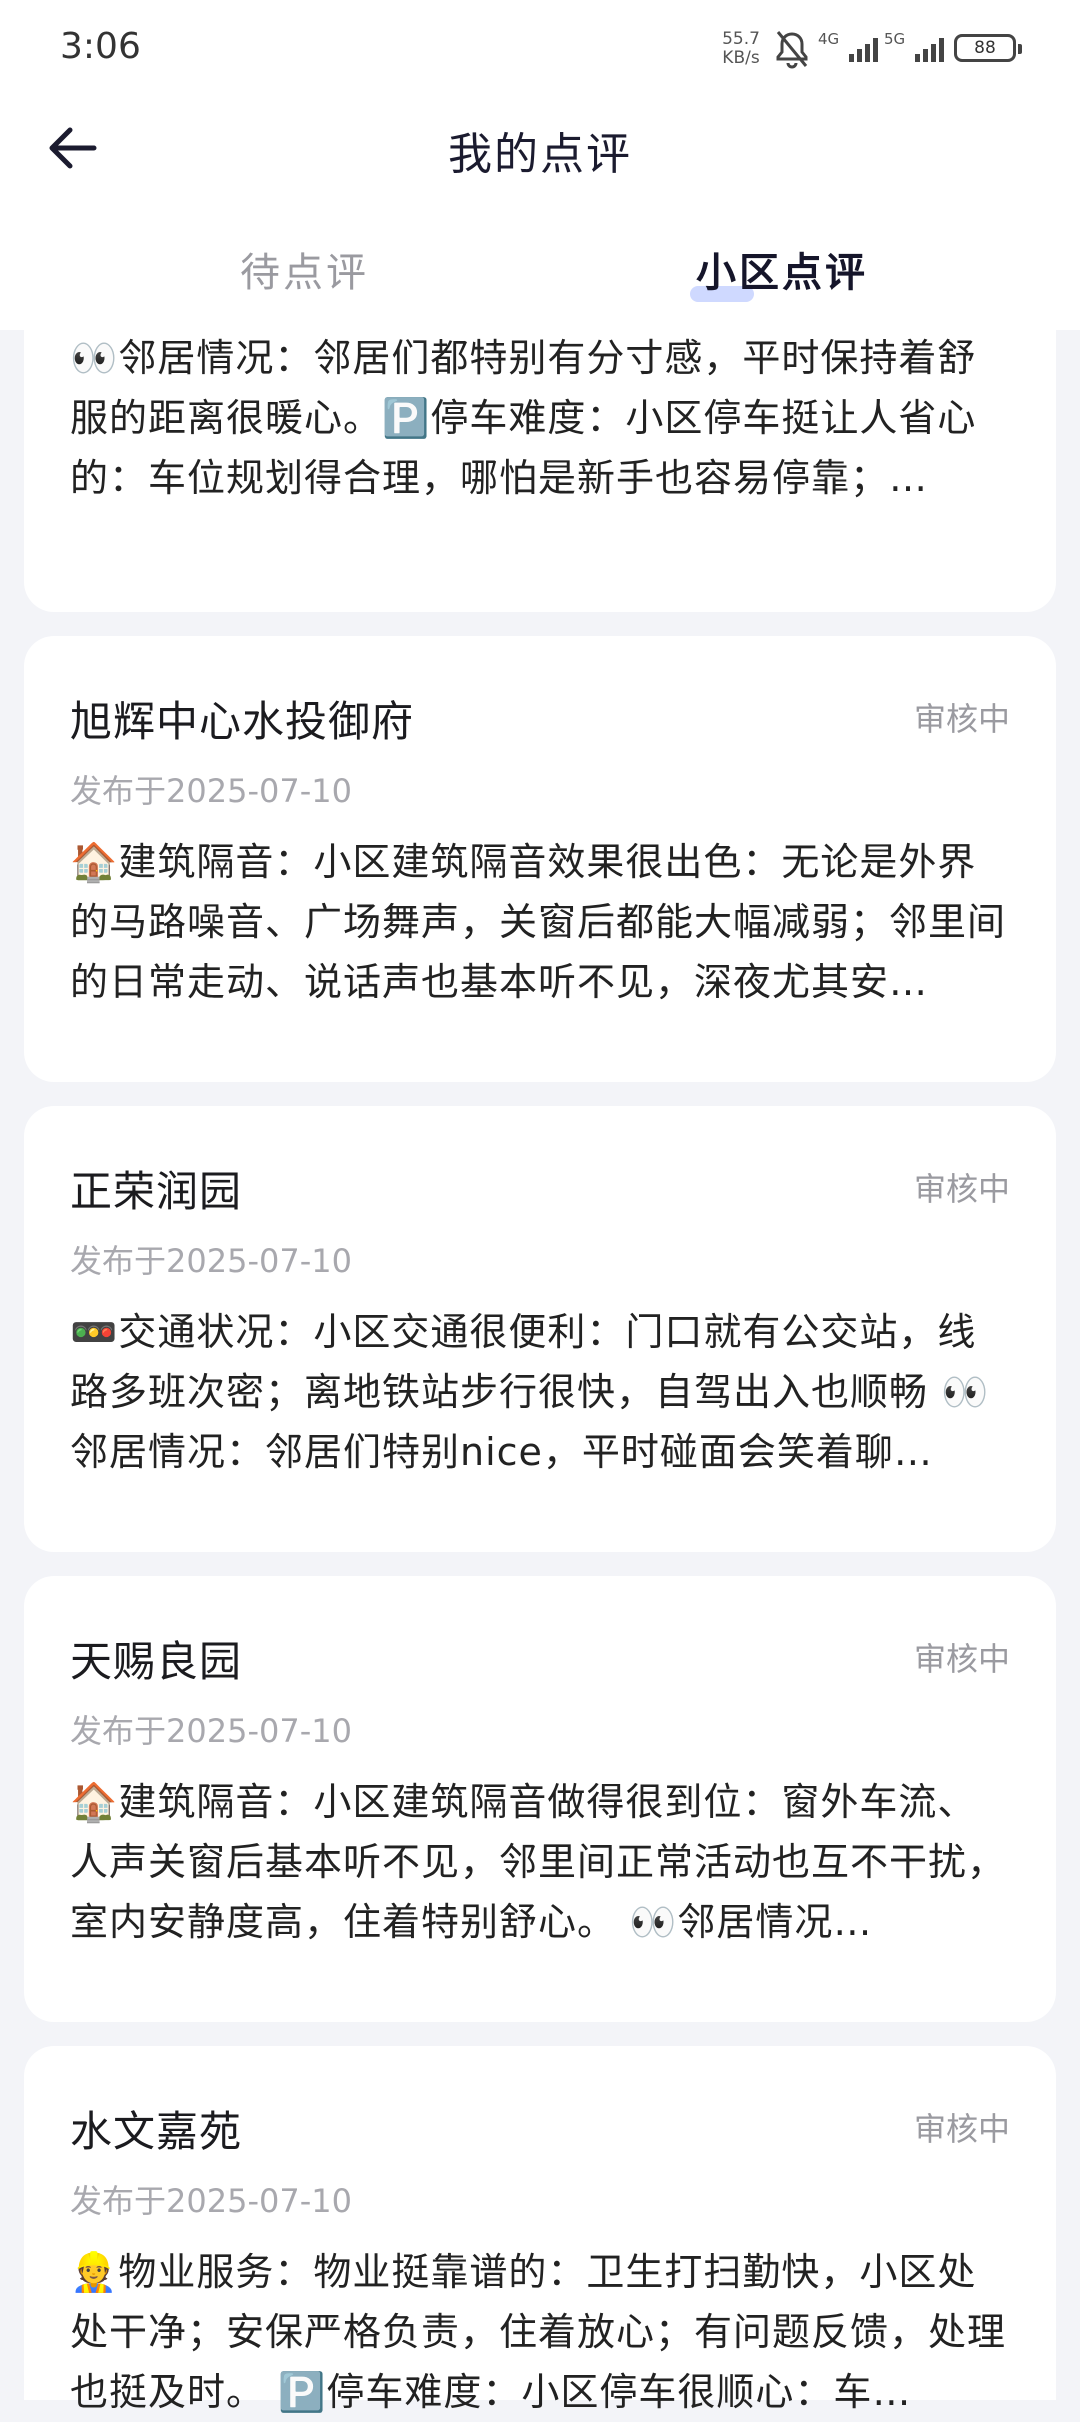 The width and height of the screenshot is (1080, 2422). I want to click on community-name: 水文嘉苑, so click(156, 2131).